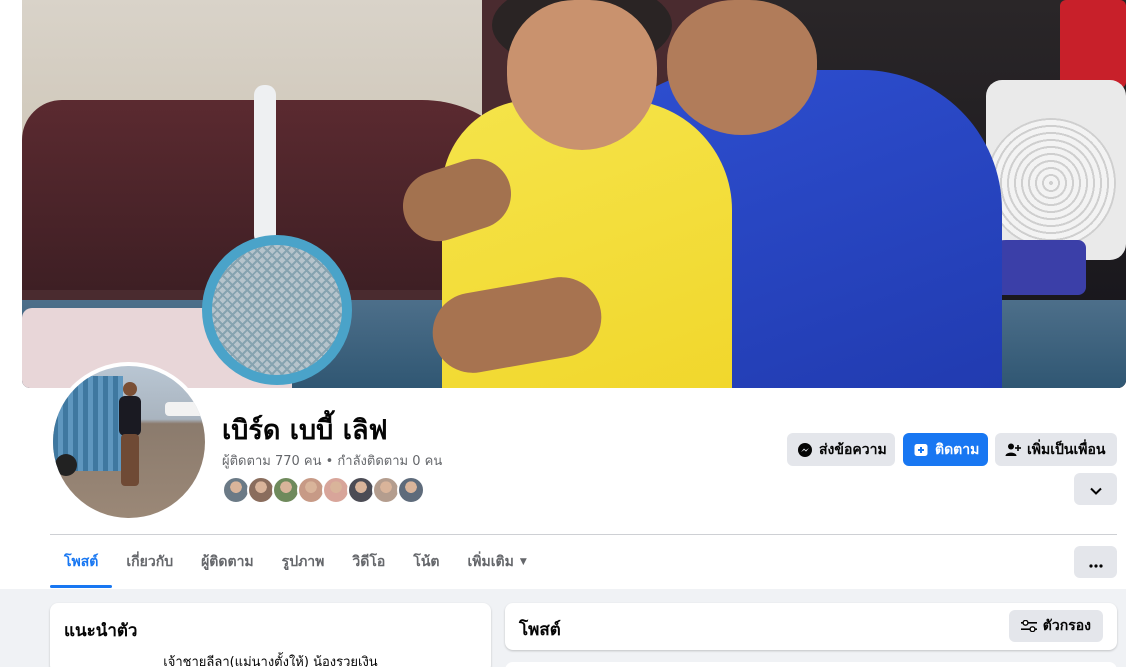  I want to click on tab-more: เพิ่มเติม ▼, so click(496, 562).